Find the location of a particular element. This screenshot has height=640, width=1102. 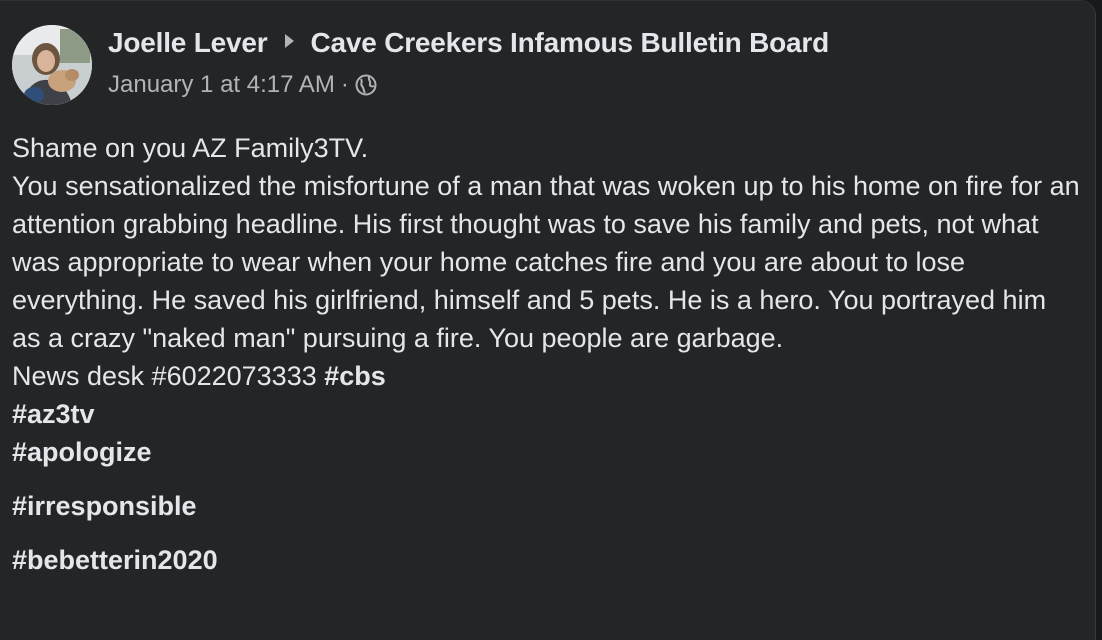

hashtag-link: #apologize is located at coordinates (82, 452).